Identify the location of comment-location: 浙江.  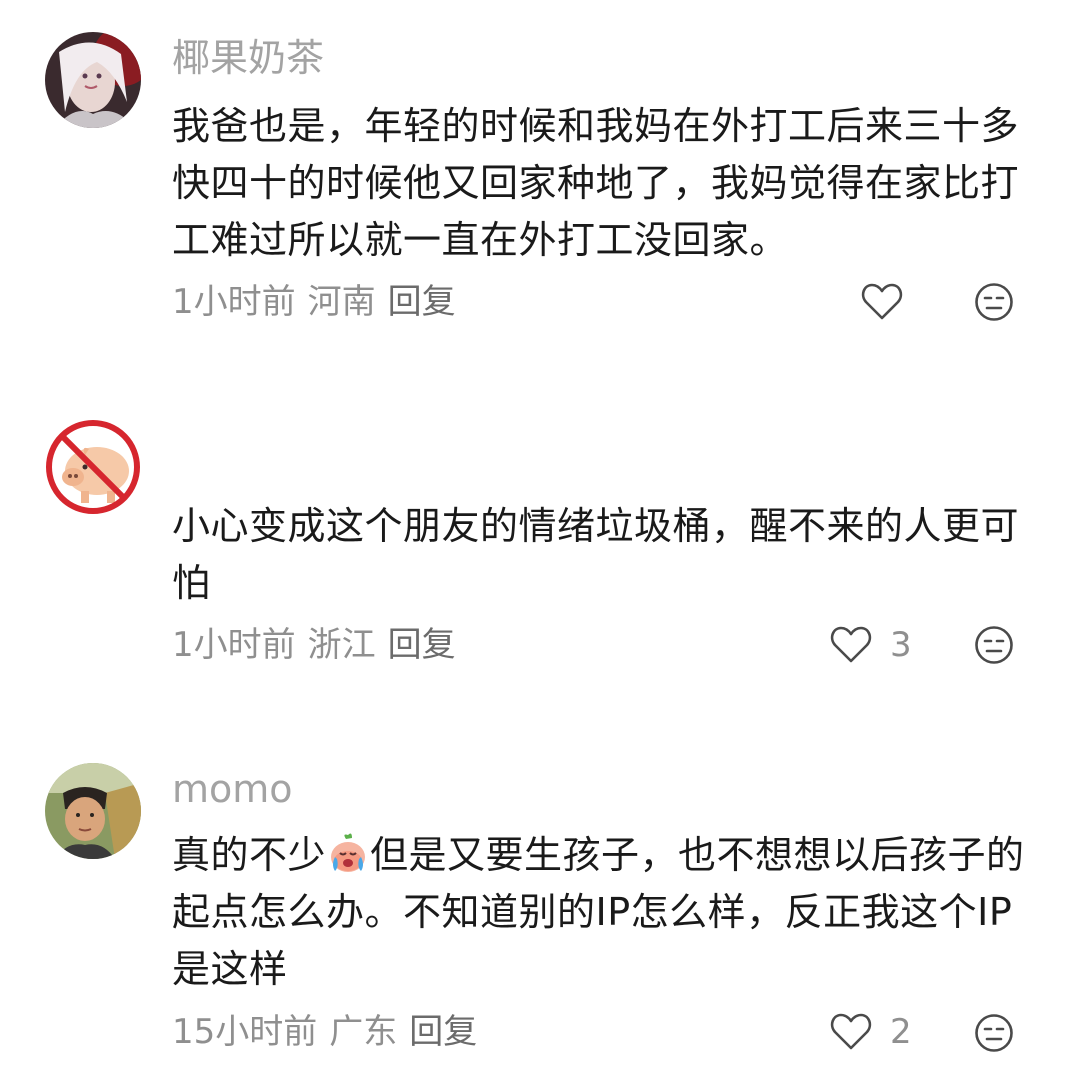
(341, 645).